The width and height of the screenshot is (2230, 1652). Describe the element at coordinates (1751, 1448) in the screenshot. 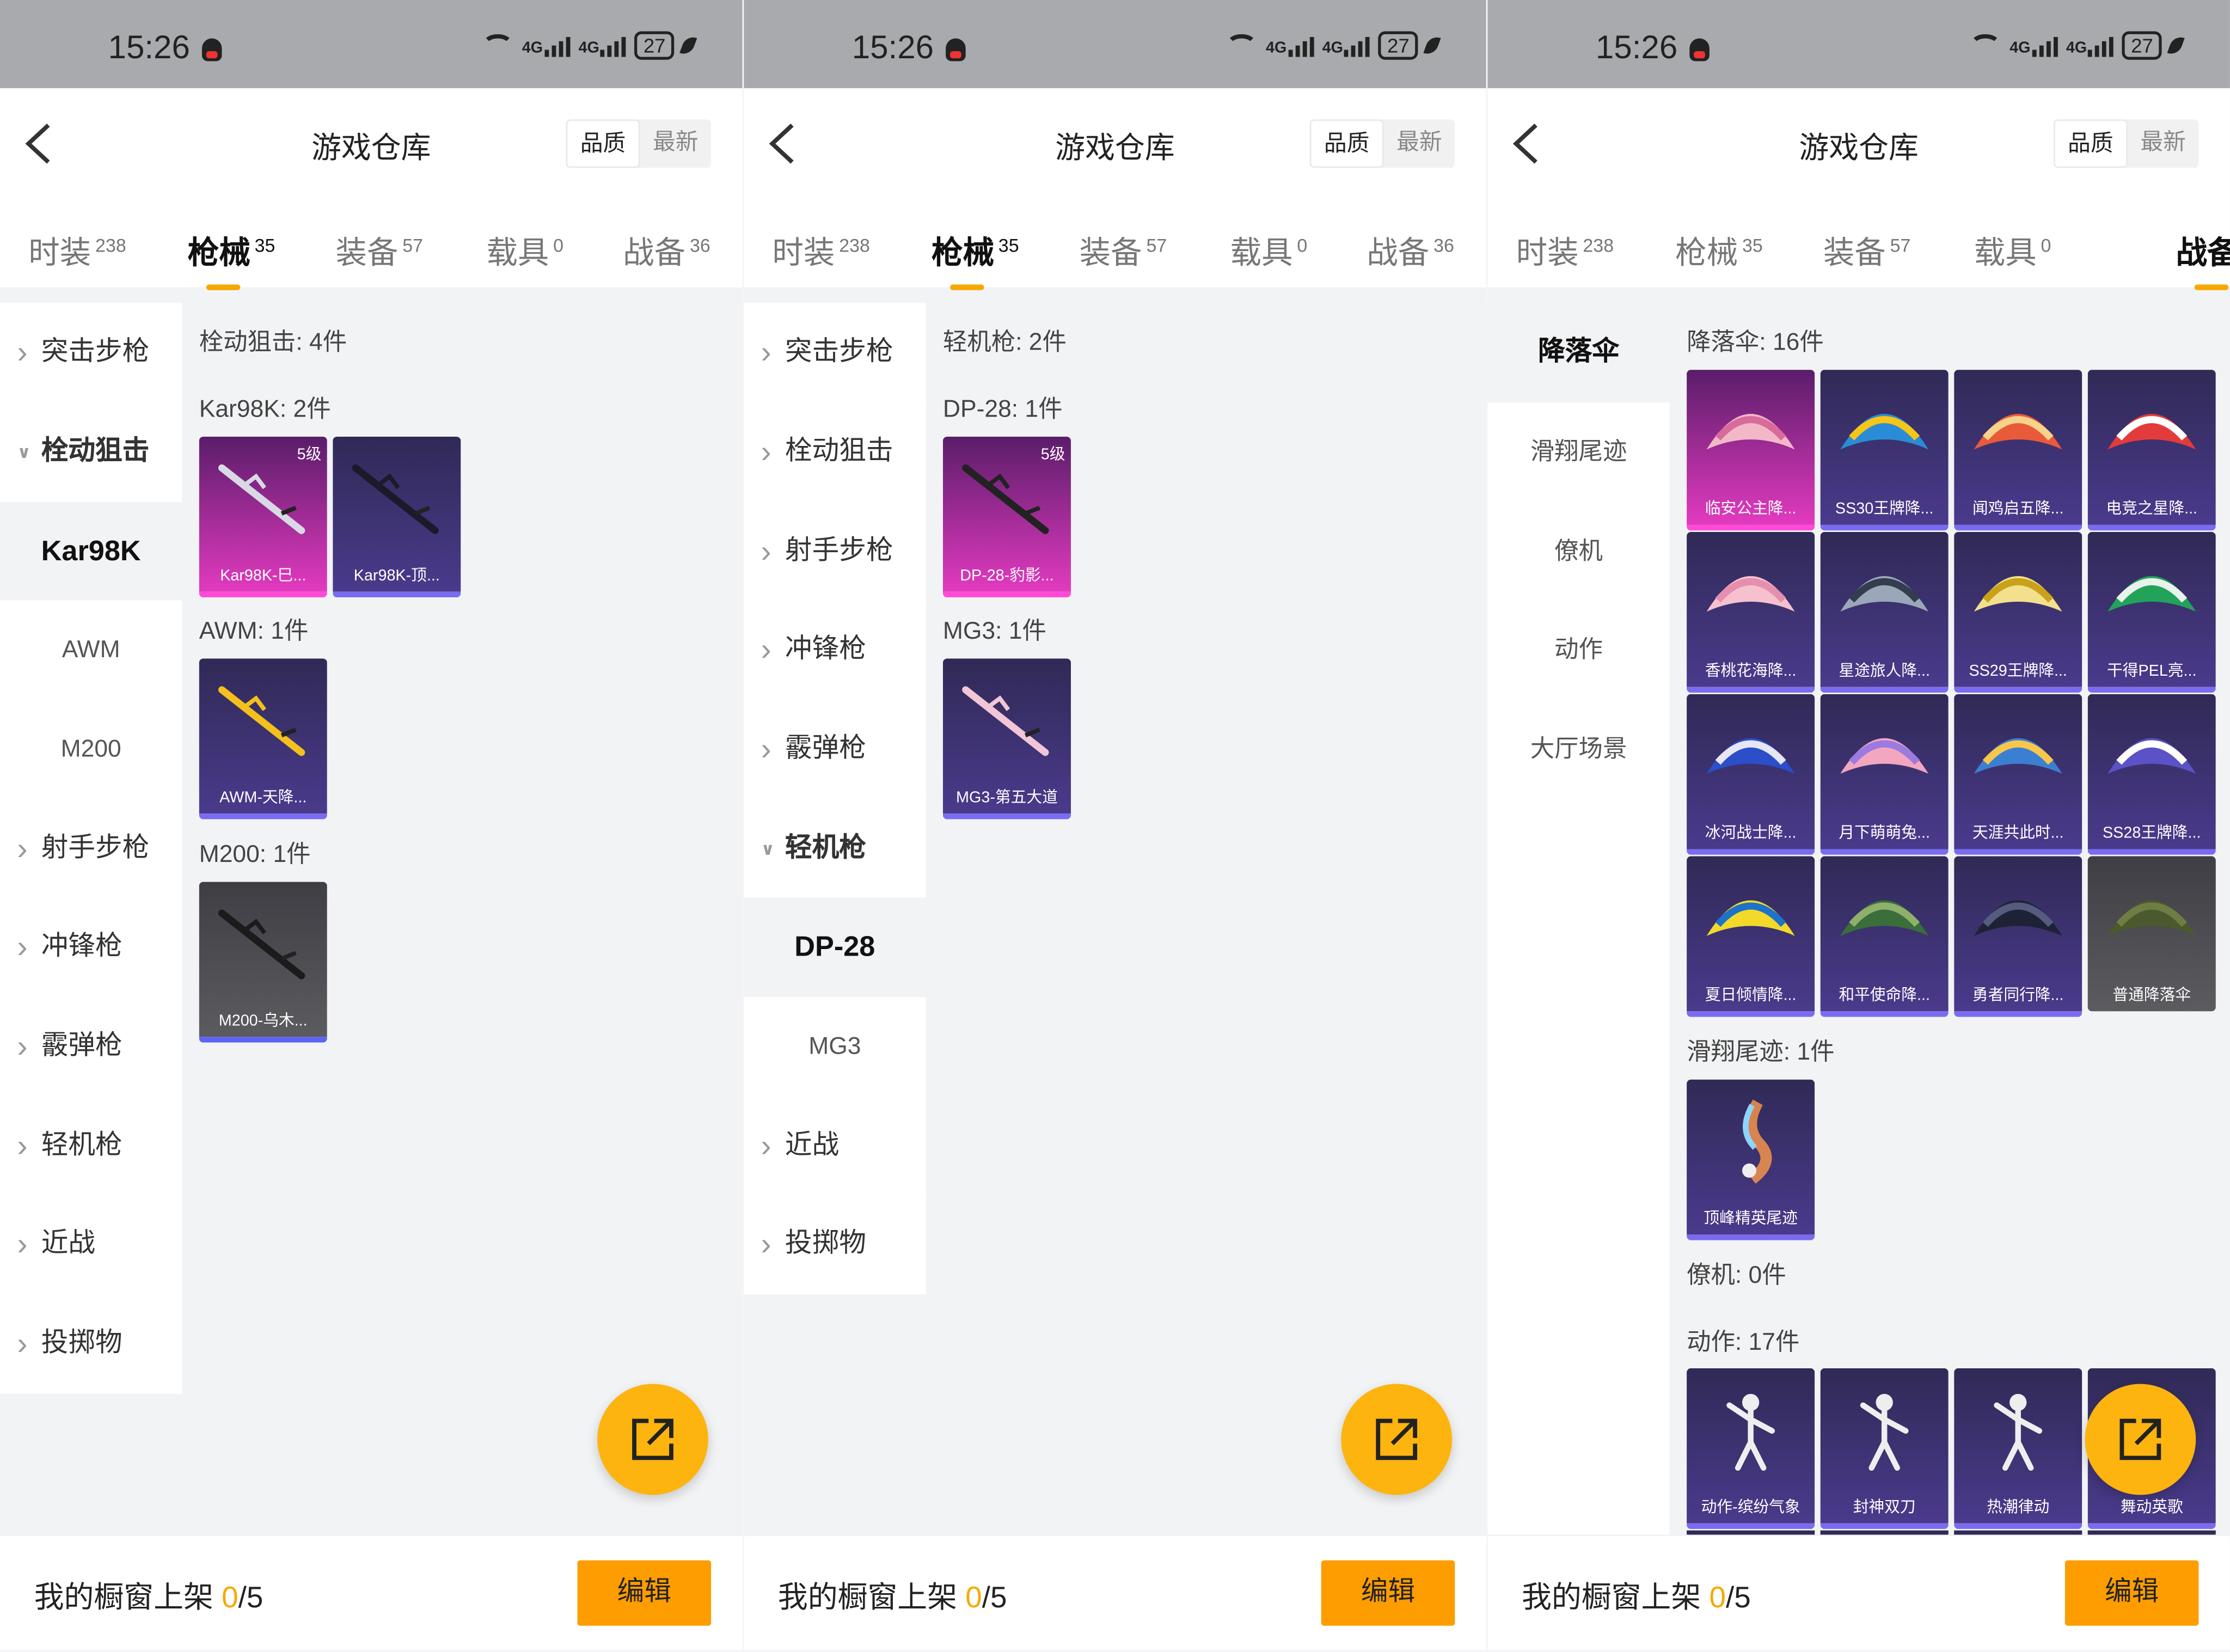

I see `item-card: 动作-缤纷气象` at that location.